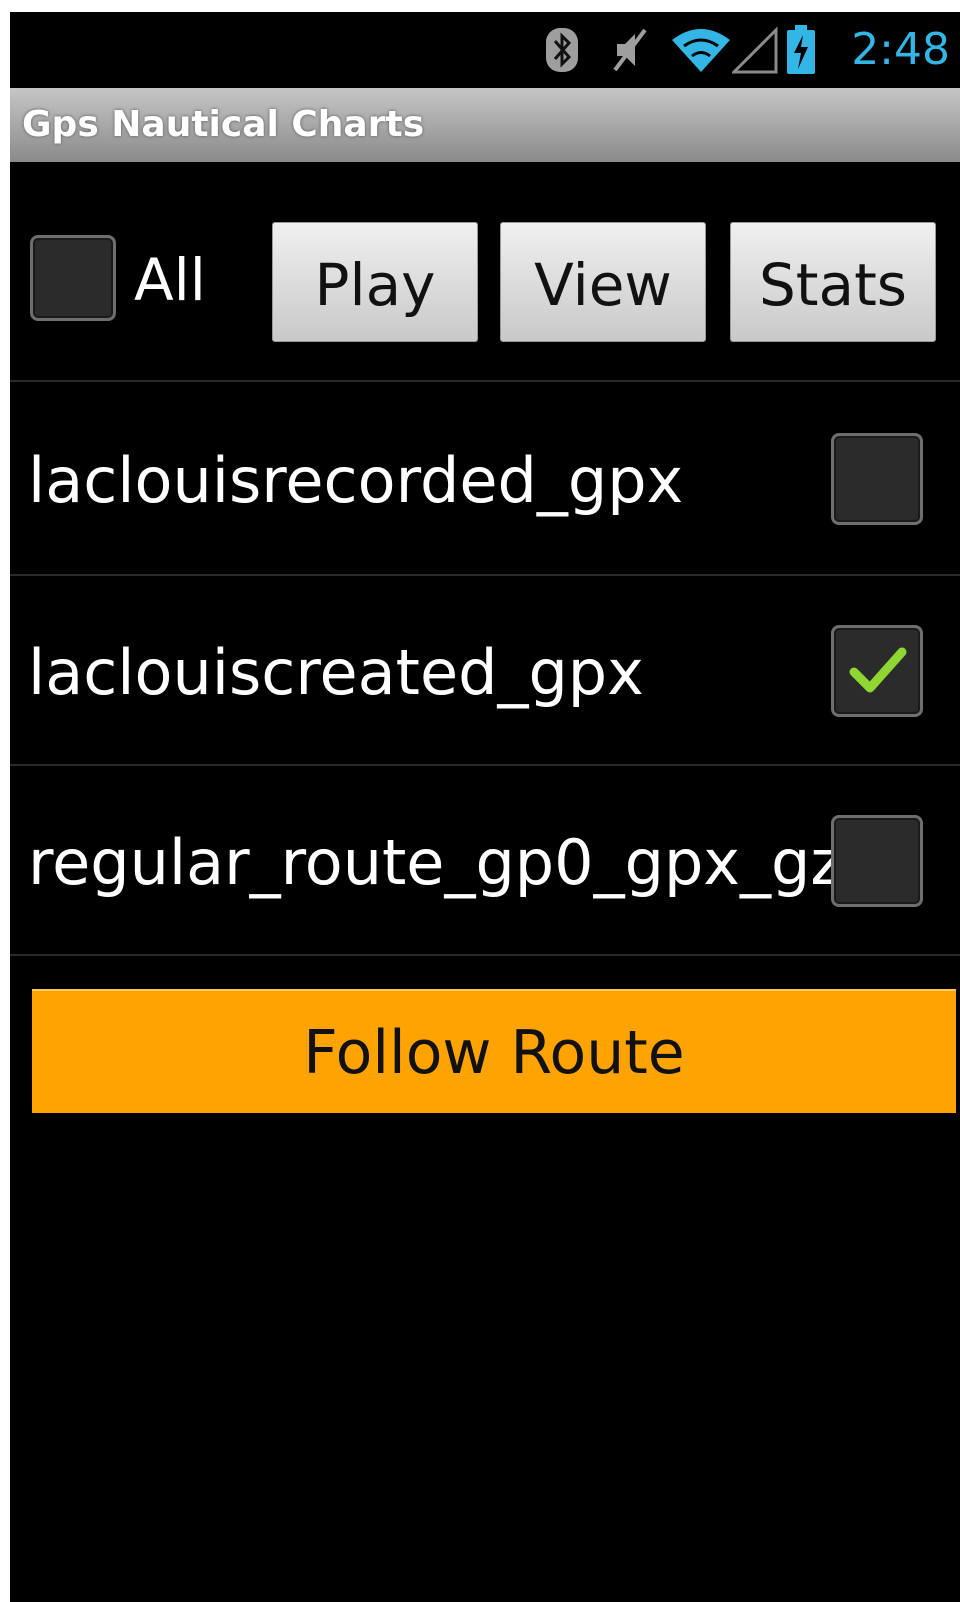  What do you see at coordinates (494, 1051) in the screenshot?
I see `follow-route-button: Follow Route` at bounding box center [494, 1051].